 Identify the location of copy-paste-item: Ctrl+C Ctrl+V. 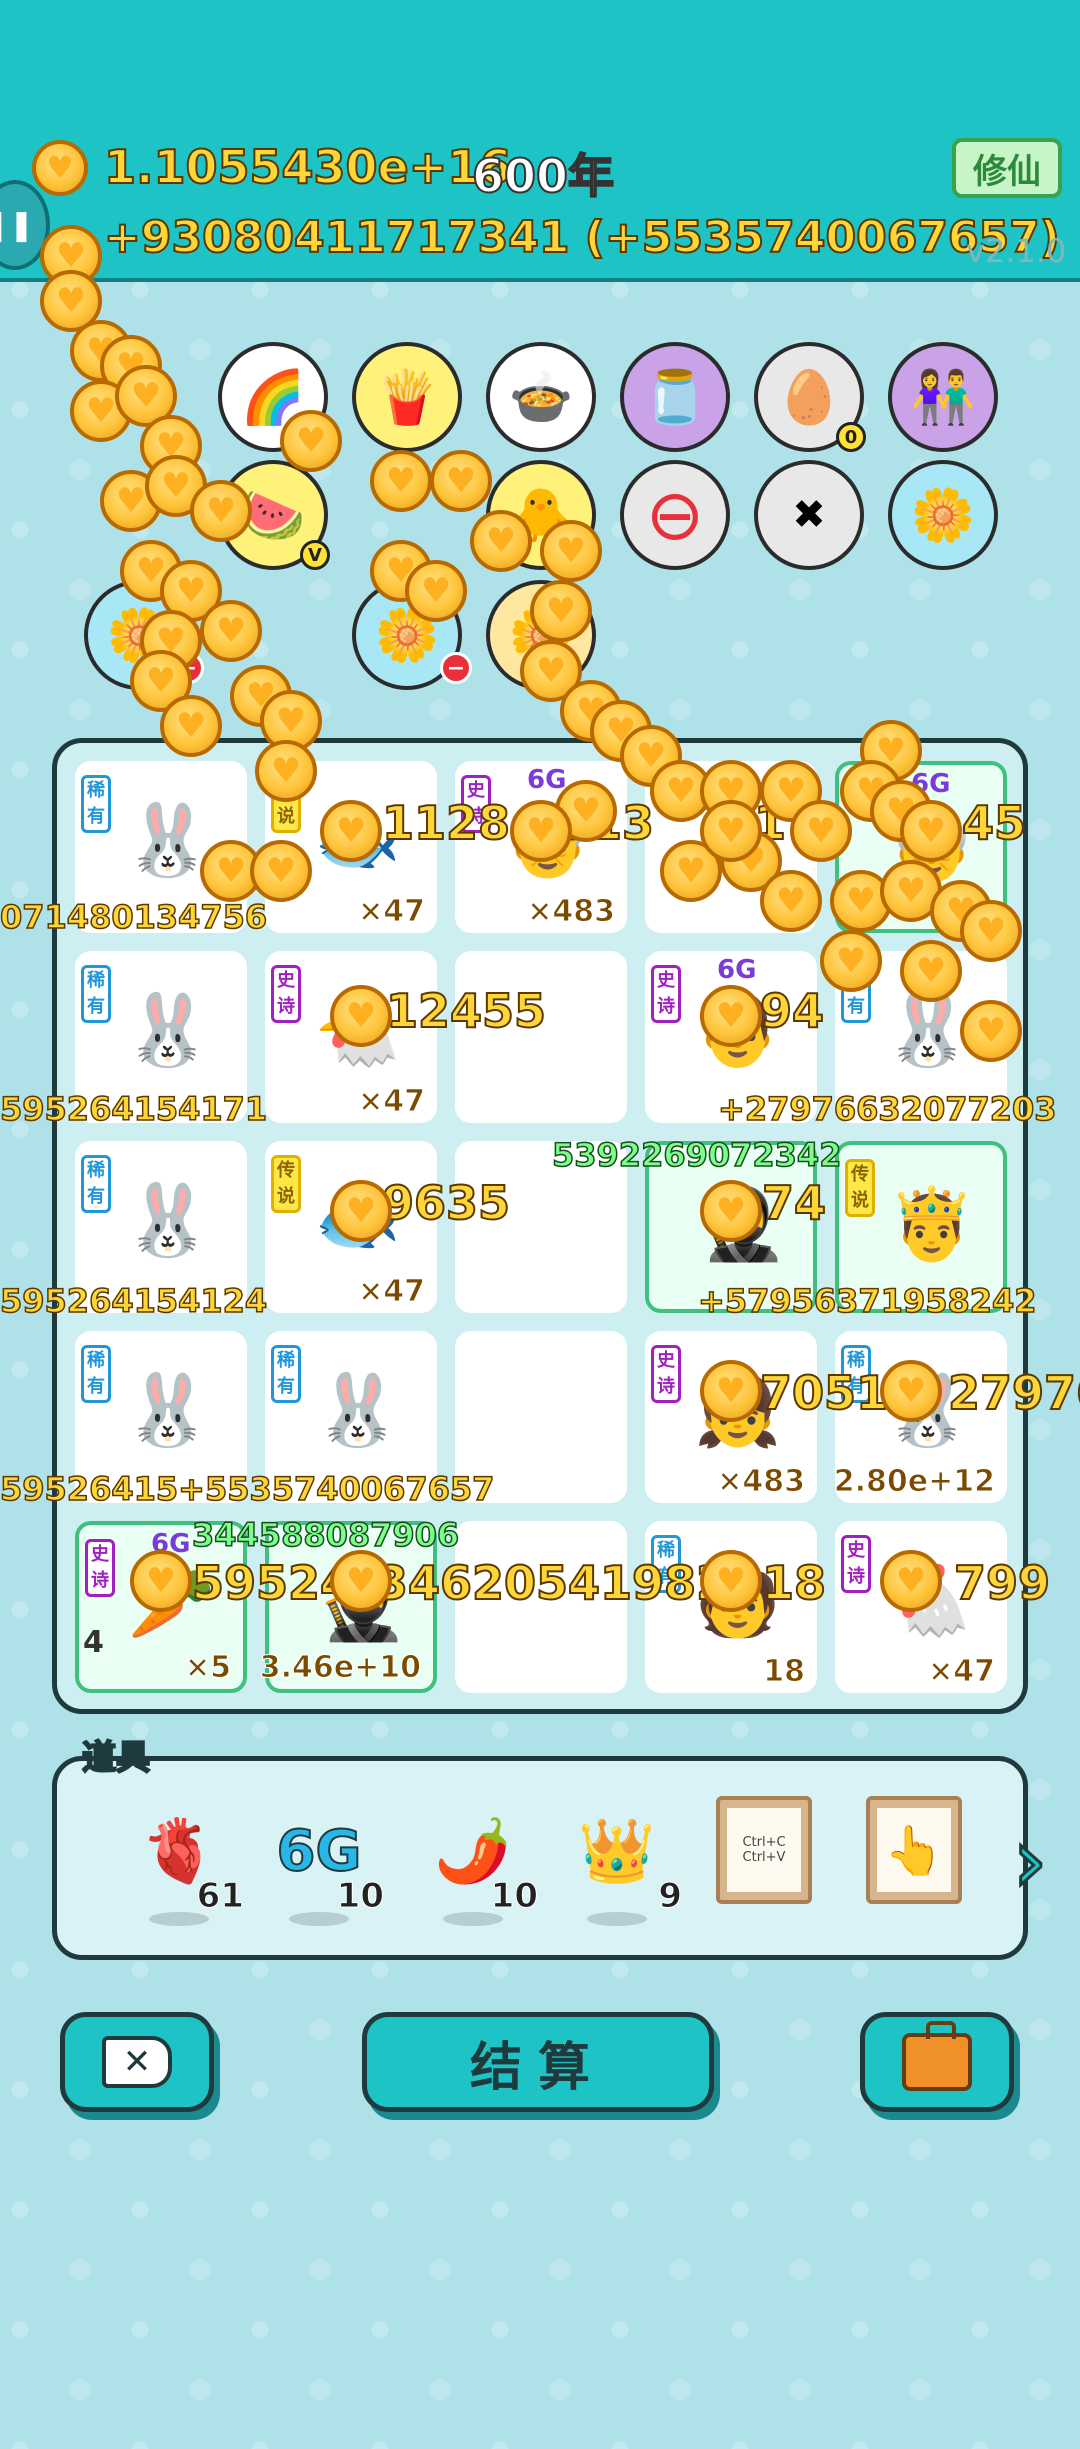
(772, 1871).